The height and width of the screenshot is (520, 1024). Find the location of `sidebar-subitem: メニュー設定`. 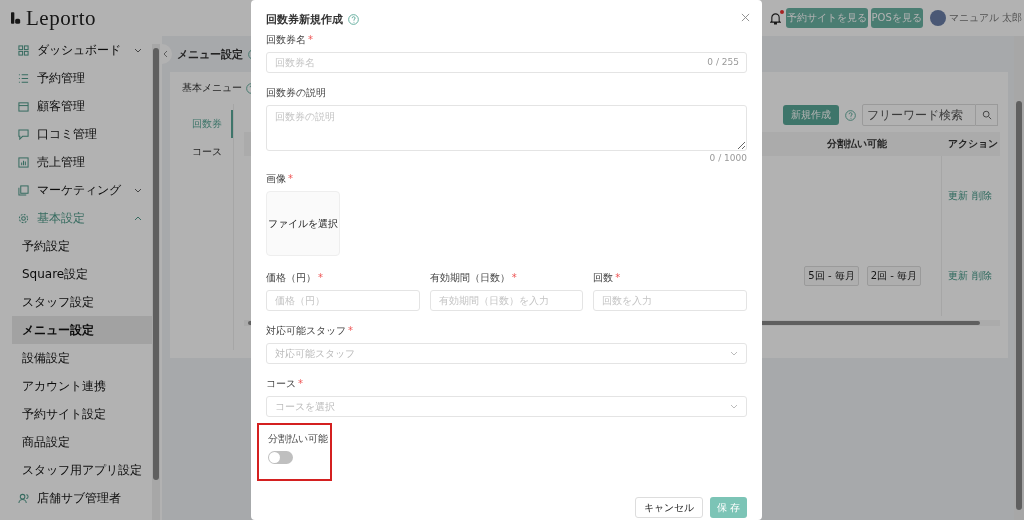

sidebar-subitem: メニュー設定 is located at coordinates (82, 330).